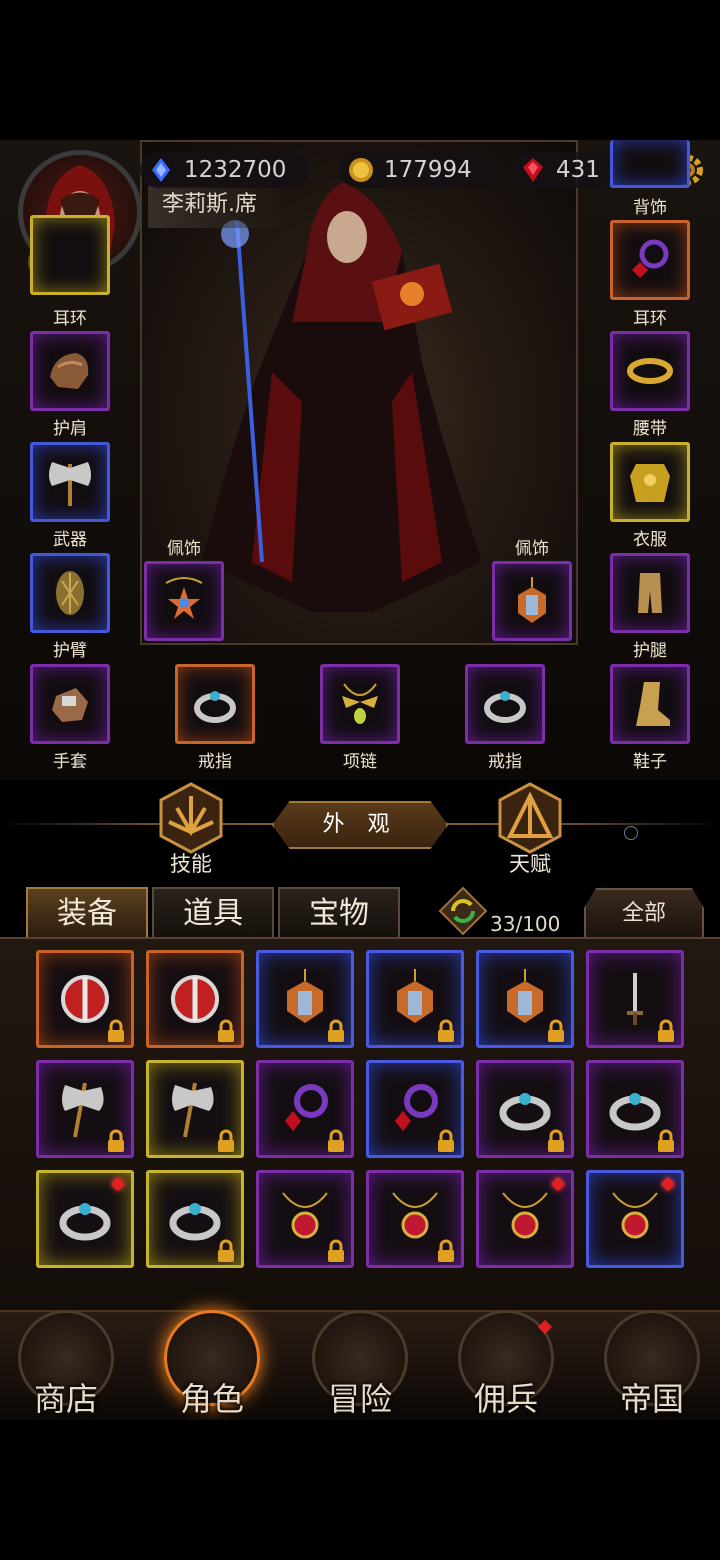 The height and width of the screenshot is (1560, 720). What do you see at coordinates (225, 170) in the screenshot?
I see `mana-currency: 1232700` at bounding box center [225, 170].